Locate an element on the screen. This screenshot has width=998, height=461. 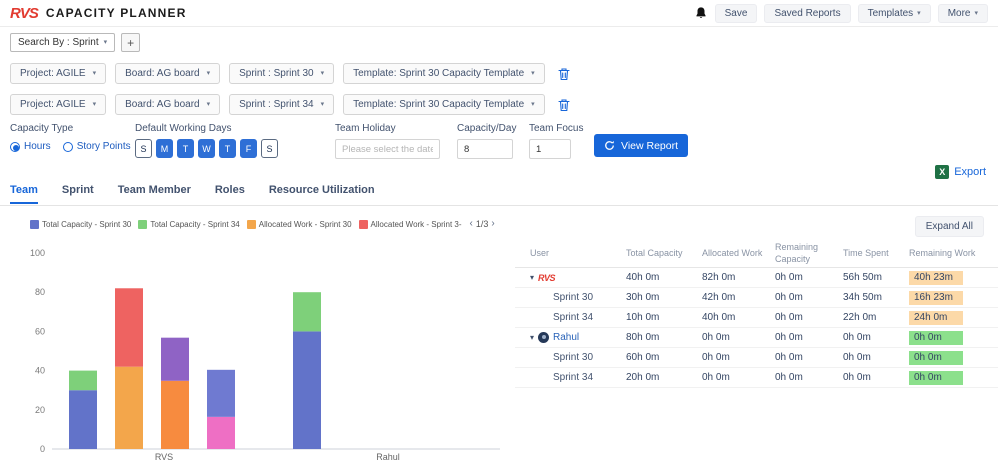
team-focus-input is located at coordinates (550, 149).